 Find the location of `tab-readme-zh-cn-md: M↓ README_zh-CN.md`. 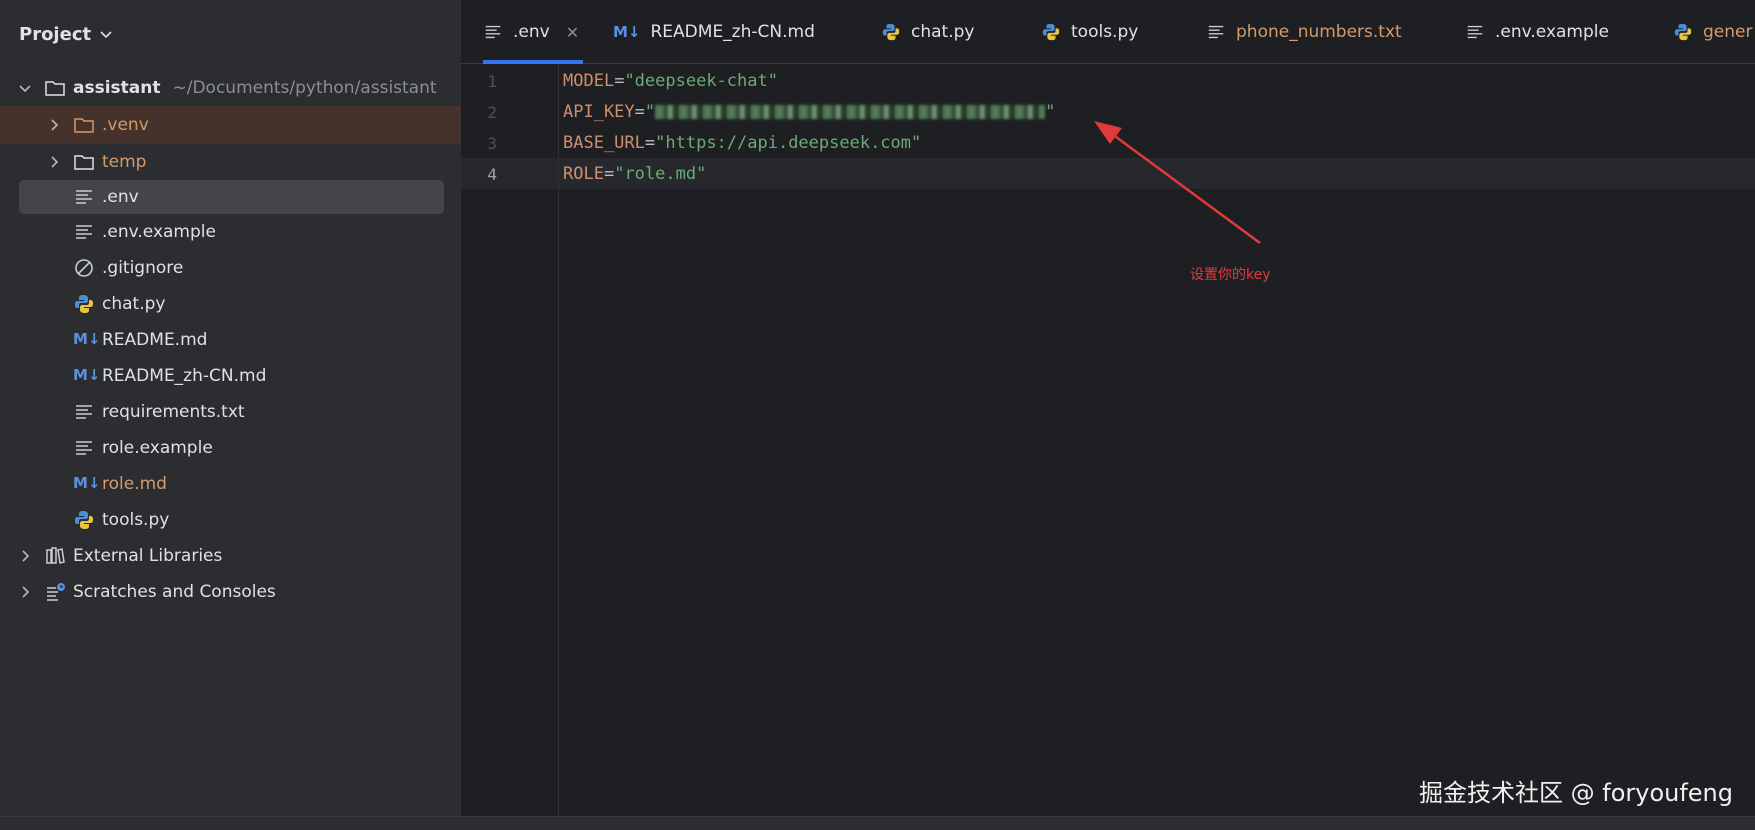

tab-readme-zh-cn-md: M↓ README_zh-CN.md is located at coordinates (714, 32).